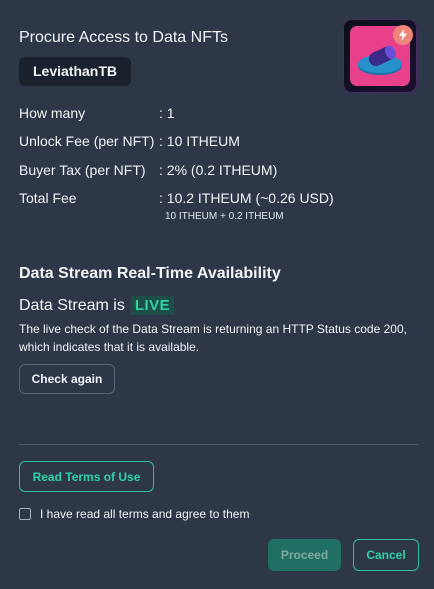 This screenshot has width=434, height=589. Describe the element at coordinates (145, 514) in the screenshot. I see `agree-label: I have read all terms and agree to them` at that location.